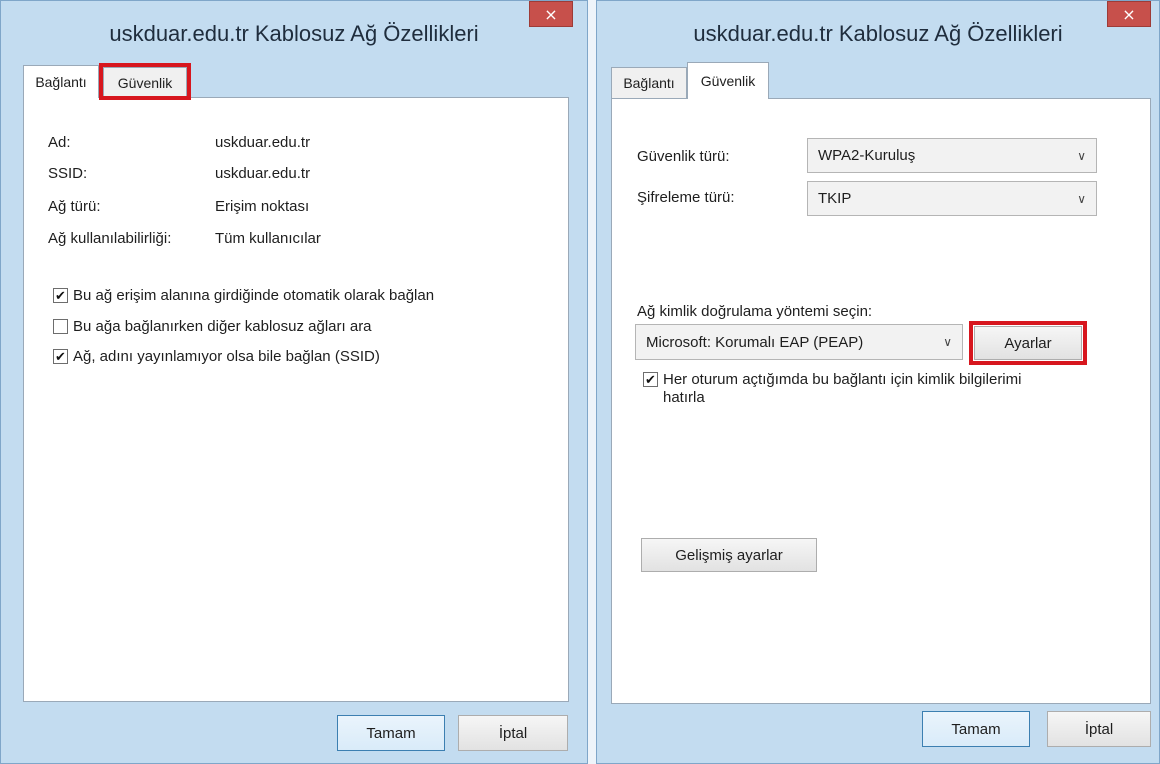  I want to click on encryption-type-value: TKIP, so click(835, 198).